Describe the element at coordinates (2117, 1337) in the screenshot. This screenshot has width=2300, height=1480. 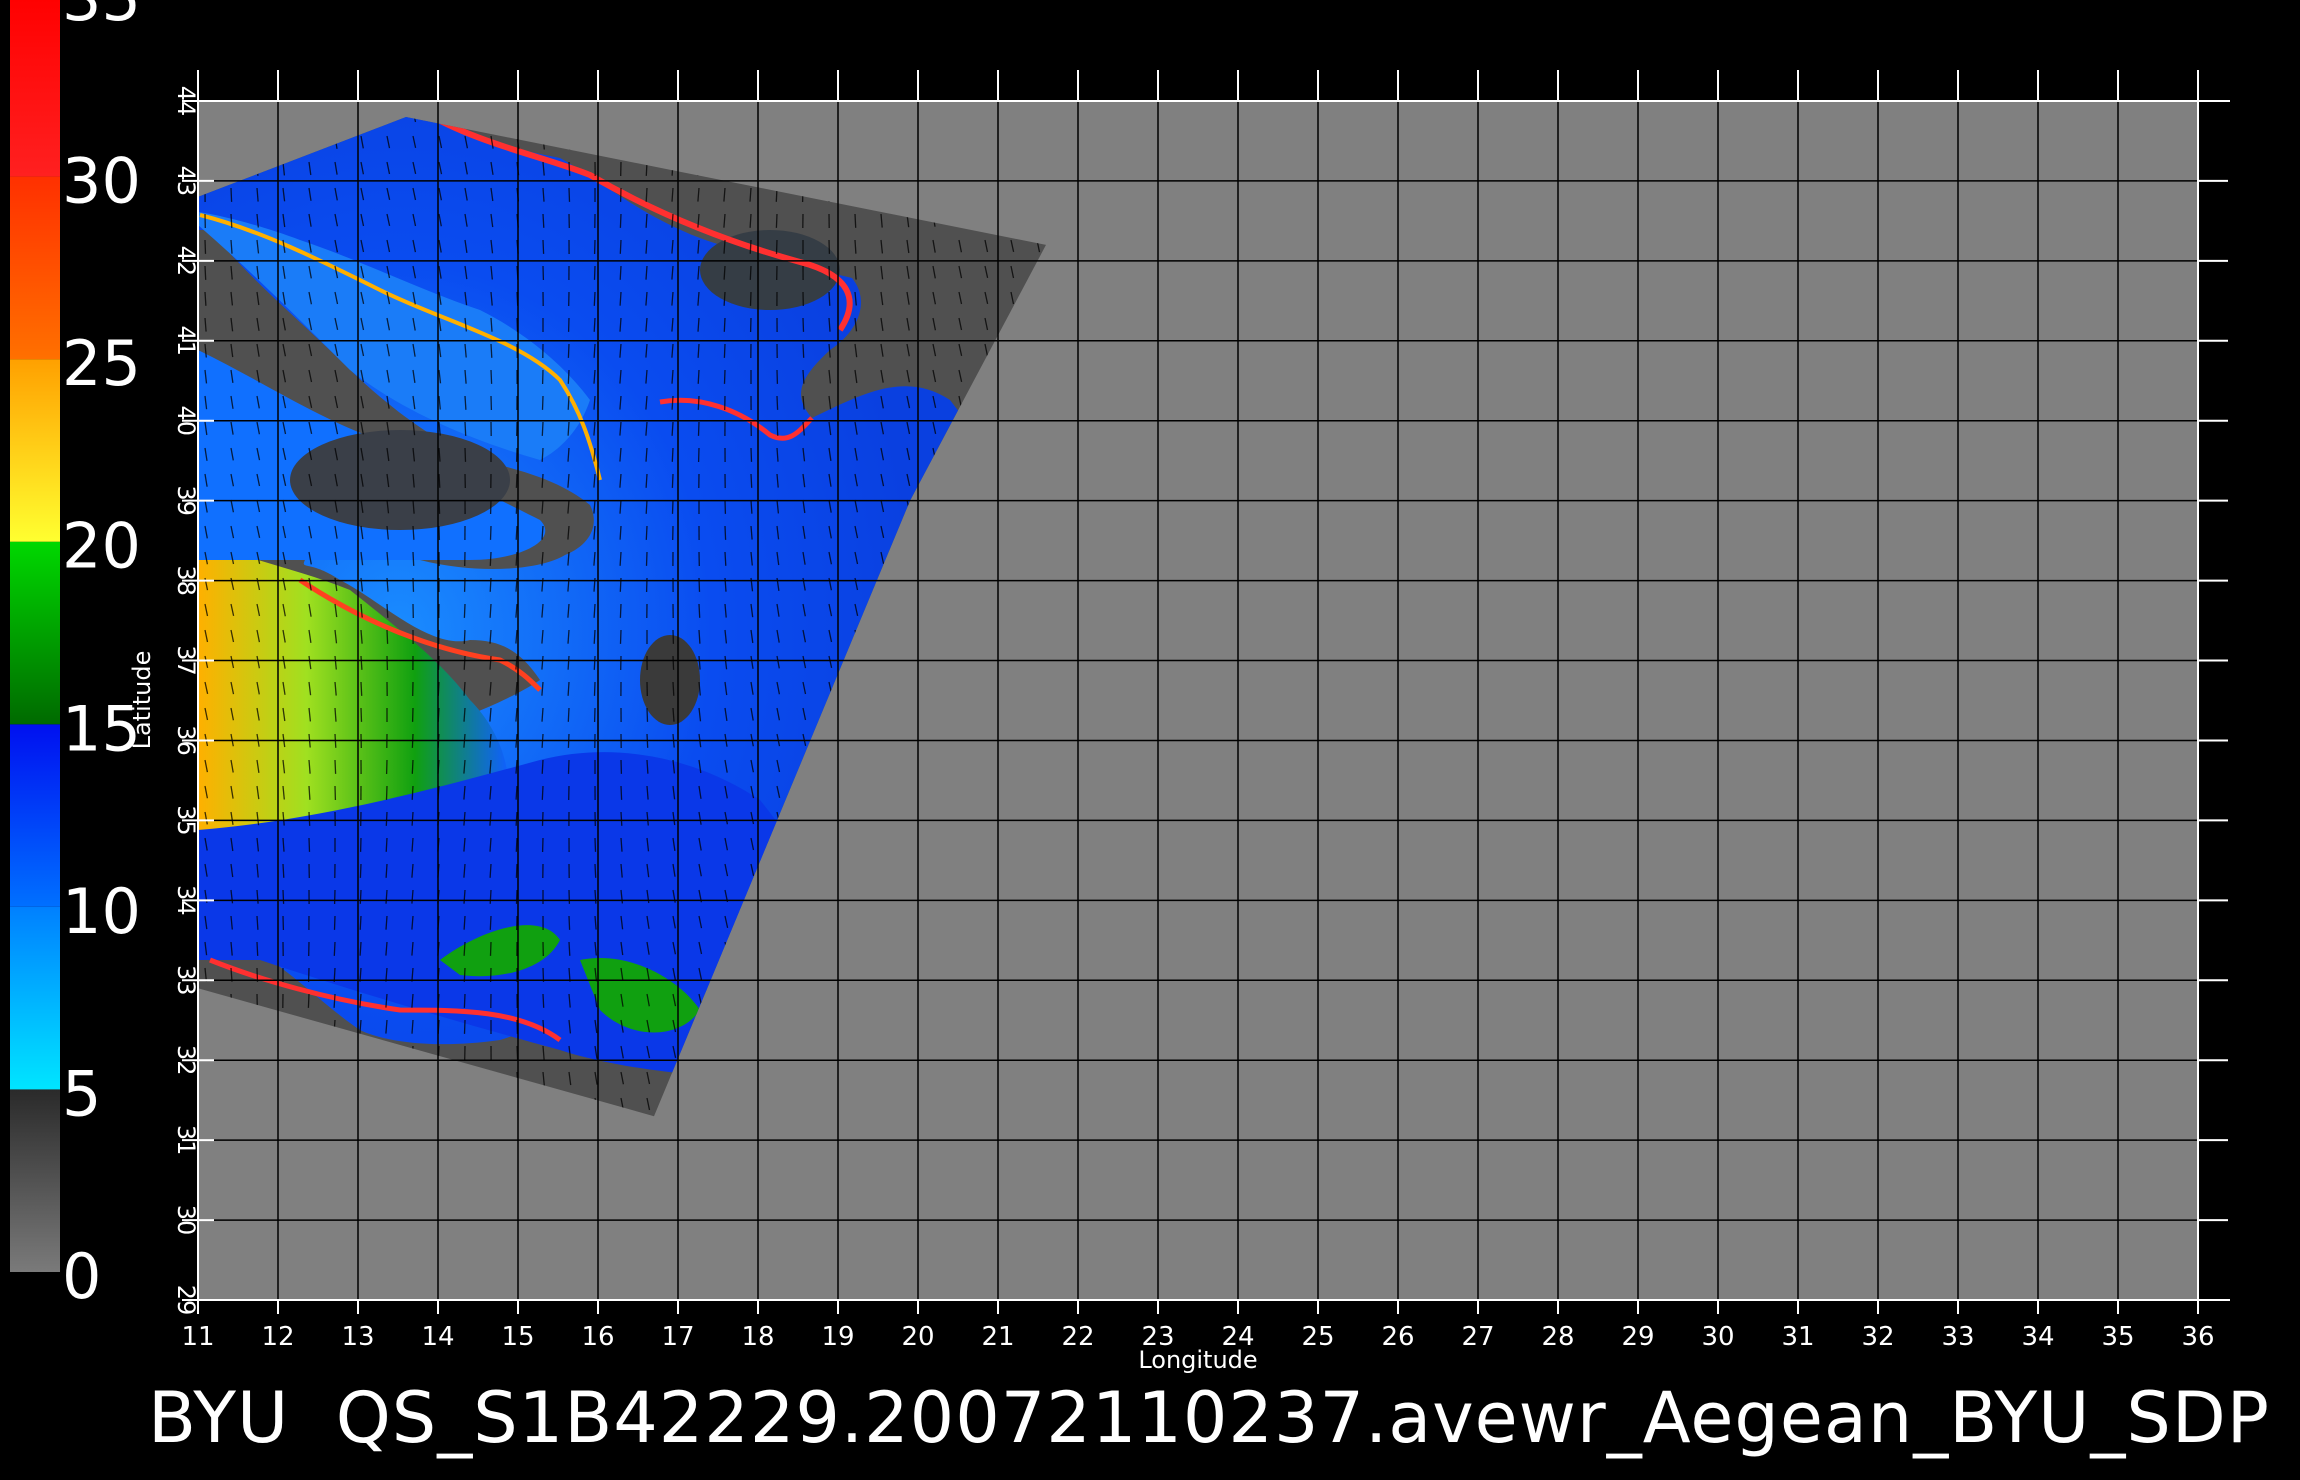
I see `x-tick-label: 35` at that location.